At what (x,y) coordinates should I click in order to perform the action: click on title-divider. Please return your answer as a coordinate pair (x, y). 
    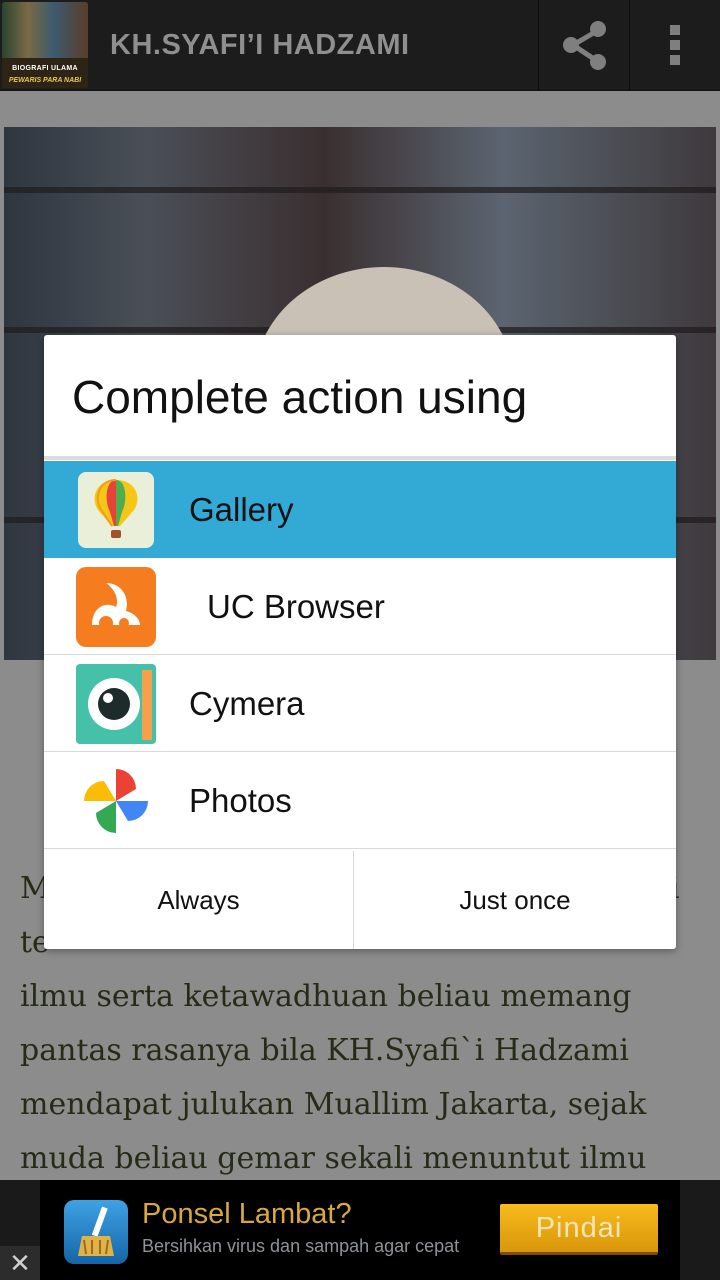
    Looking at the image, I should click on (360, 458).